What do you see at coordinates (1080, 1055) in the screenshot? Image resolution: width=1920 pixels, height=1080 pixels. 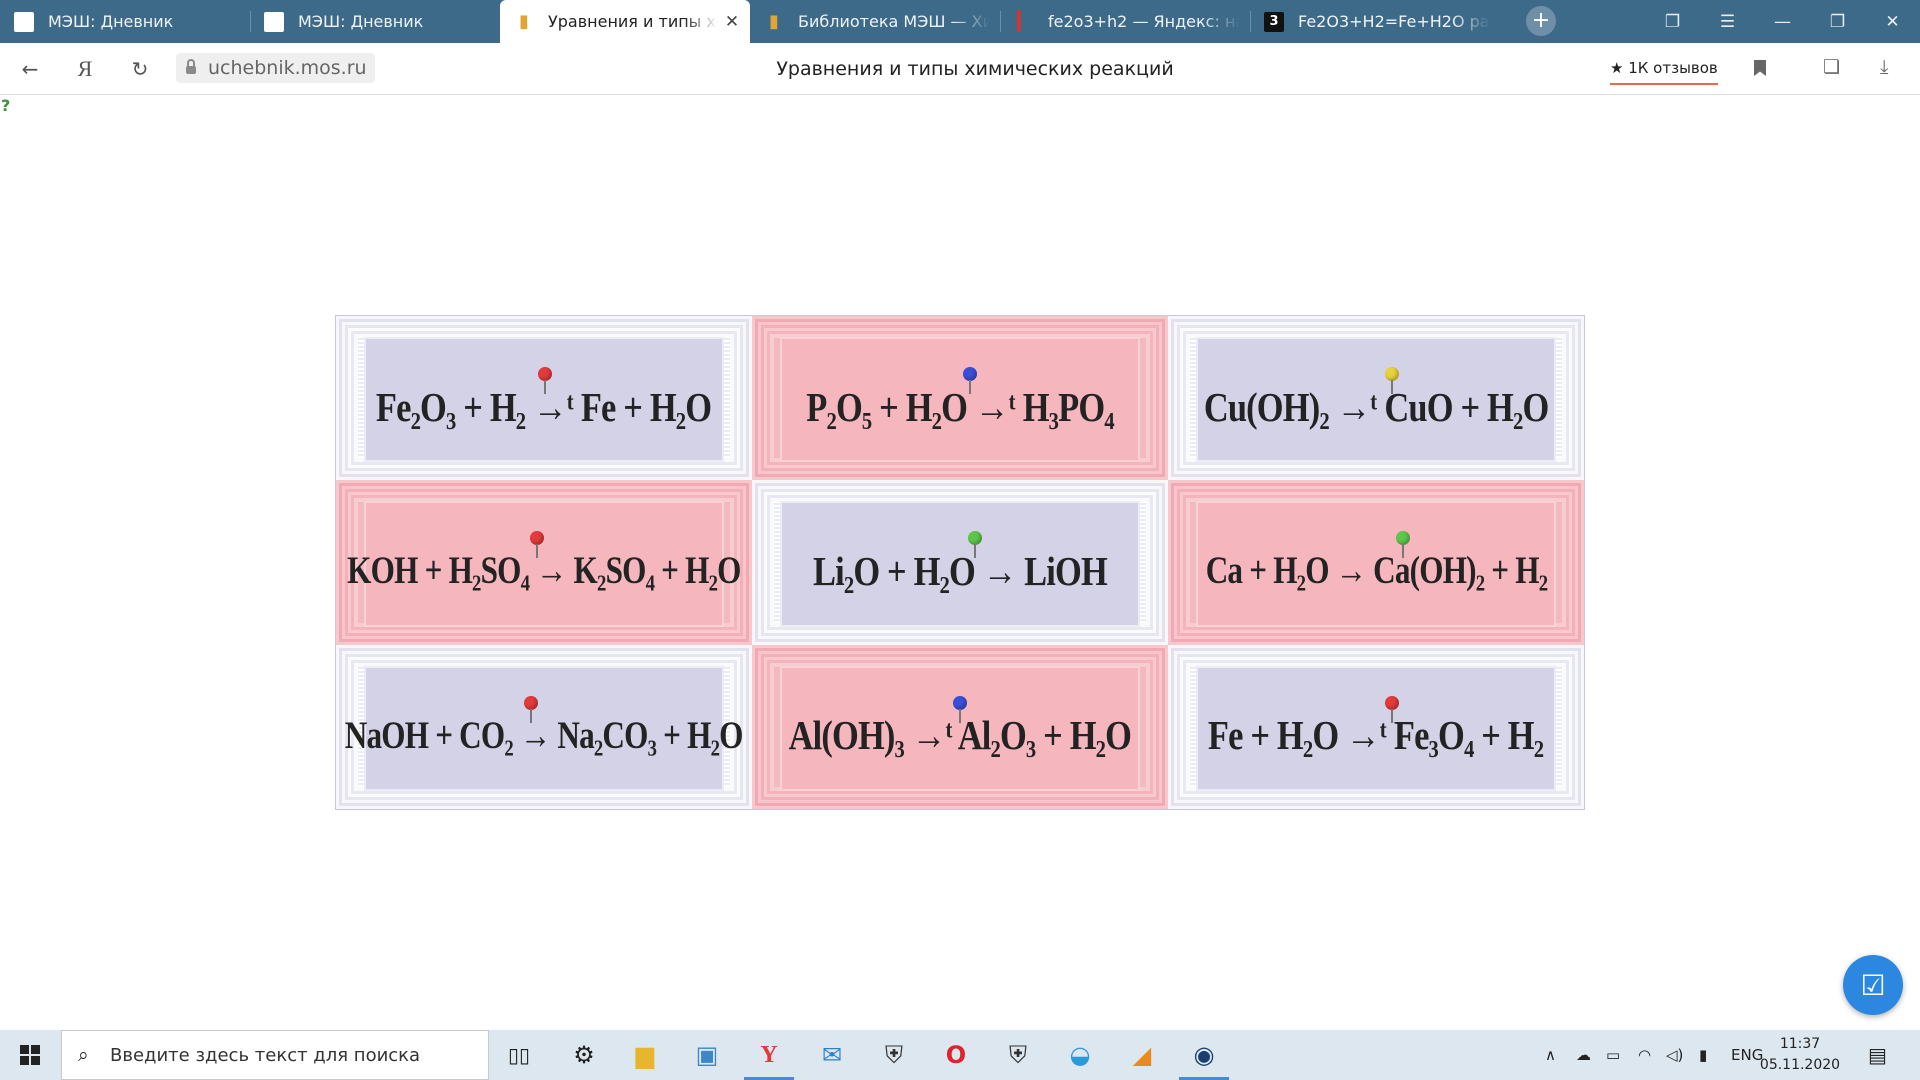 I see `edge-icon: ◒` at bounding box center [1080, 1055].